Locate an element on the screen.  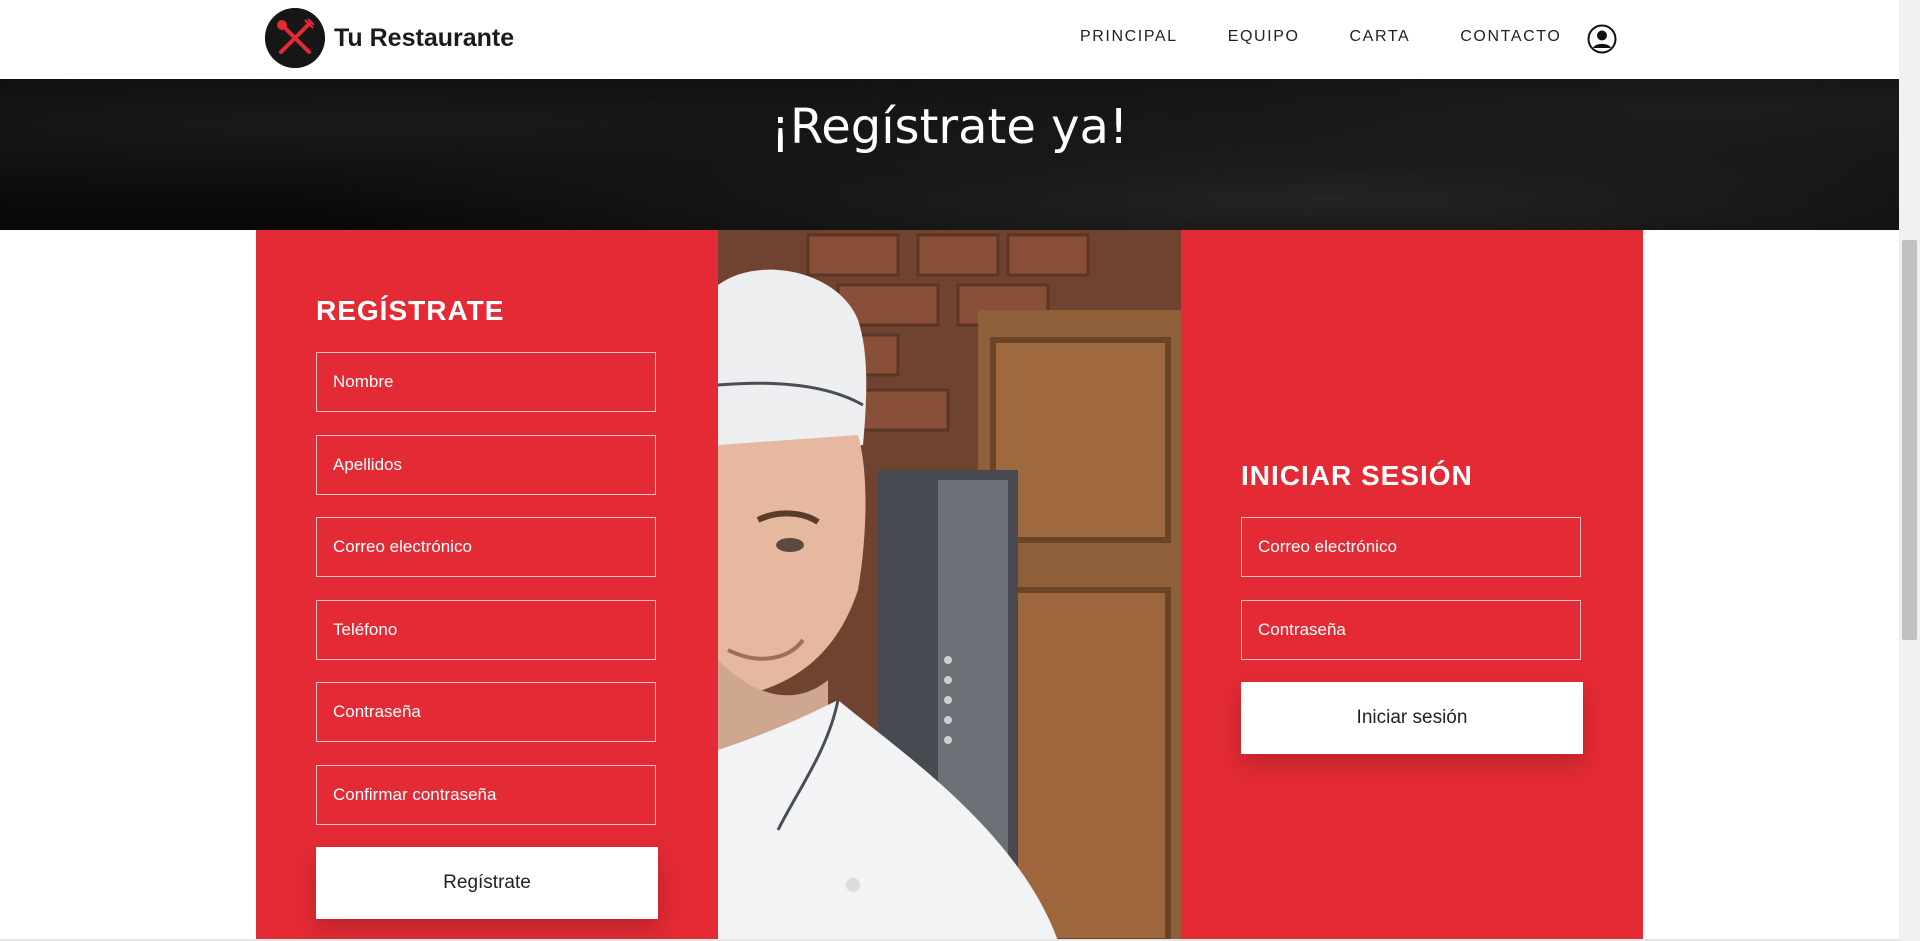
login-button: Iniciar sesión is located at coordinates (1412, 718).